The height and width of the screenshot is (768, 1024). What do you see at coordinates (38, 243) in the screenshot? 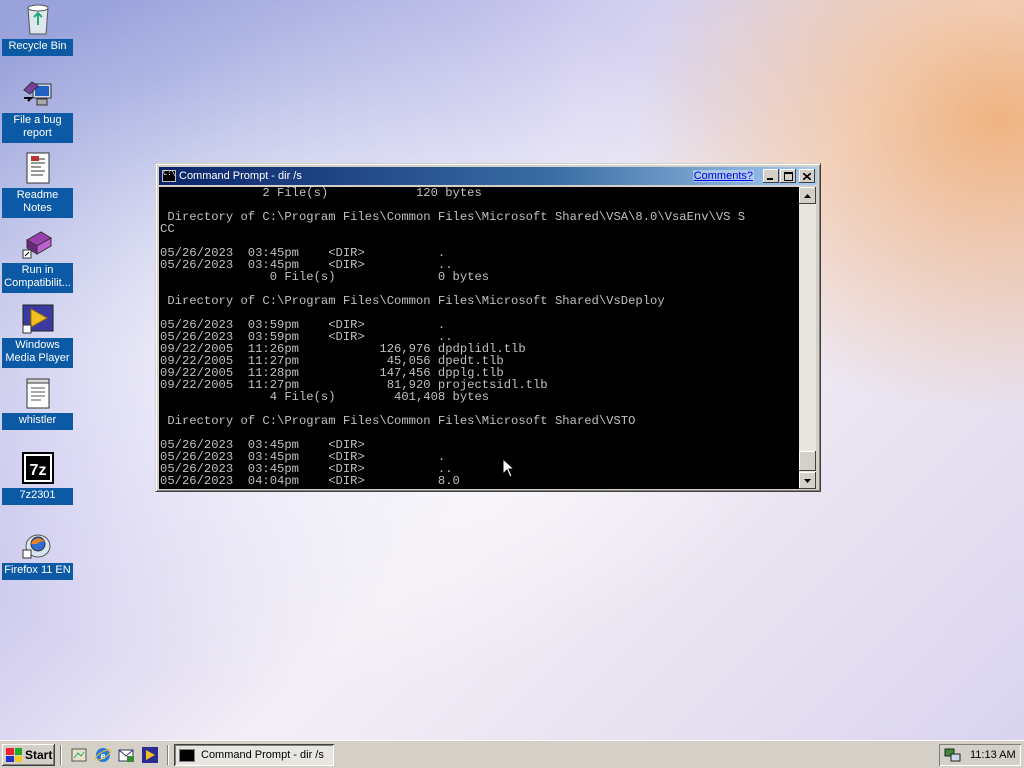
I see `compatibility-icon` at bounding box center [38, 243].